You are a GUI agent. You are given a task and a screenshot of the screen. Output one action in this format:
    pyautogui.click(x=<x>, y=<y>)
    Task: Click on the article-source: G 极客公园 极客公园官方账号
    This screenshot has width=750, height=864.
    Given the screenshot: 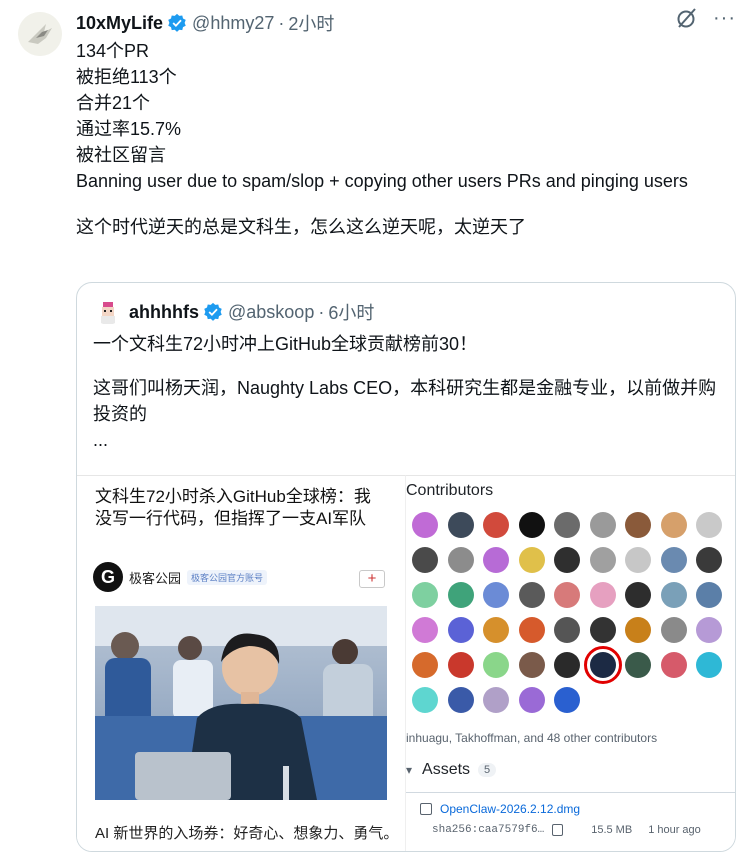 What is the action you would take?
    pyautogui.click(x=180, y=577)
    